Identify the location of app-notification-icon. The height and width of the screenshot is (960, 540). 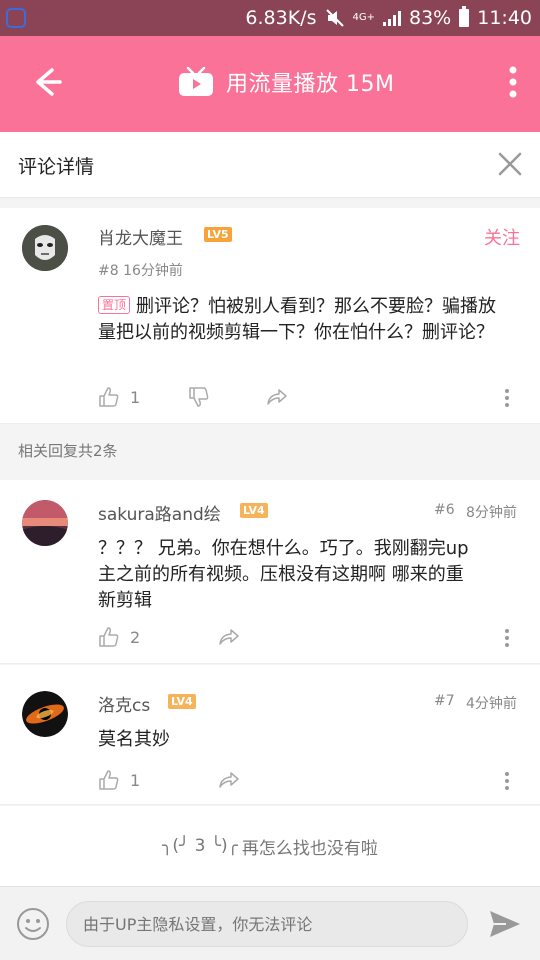
(16, 18).